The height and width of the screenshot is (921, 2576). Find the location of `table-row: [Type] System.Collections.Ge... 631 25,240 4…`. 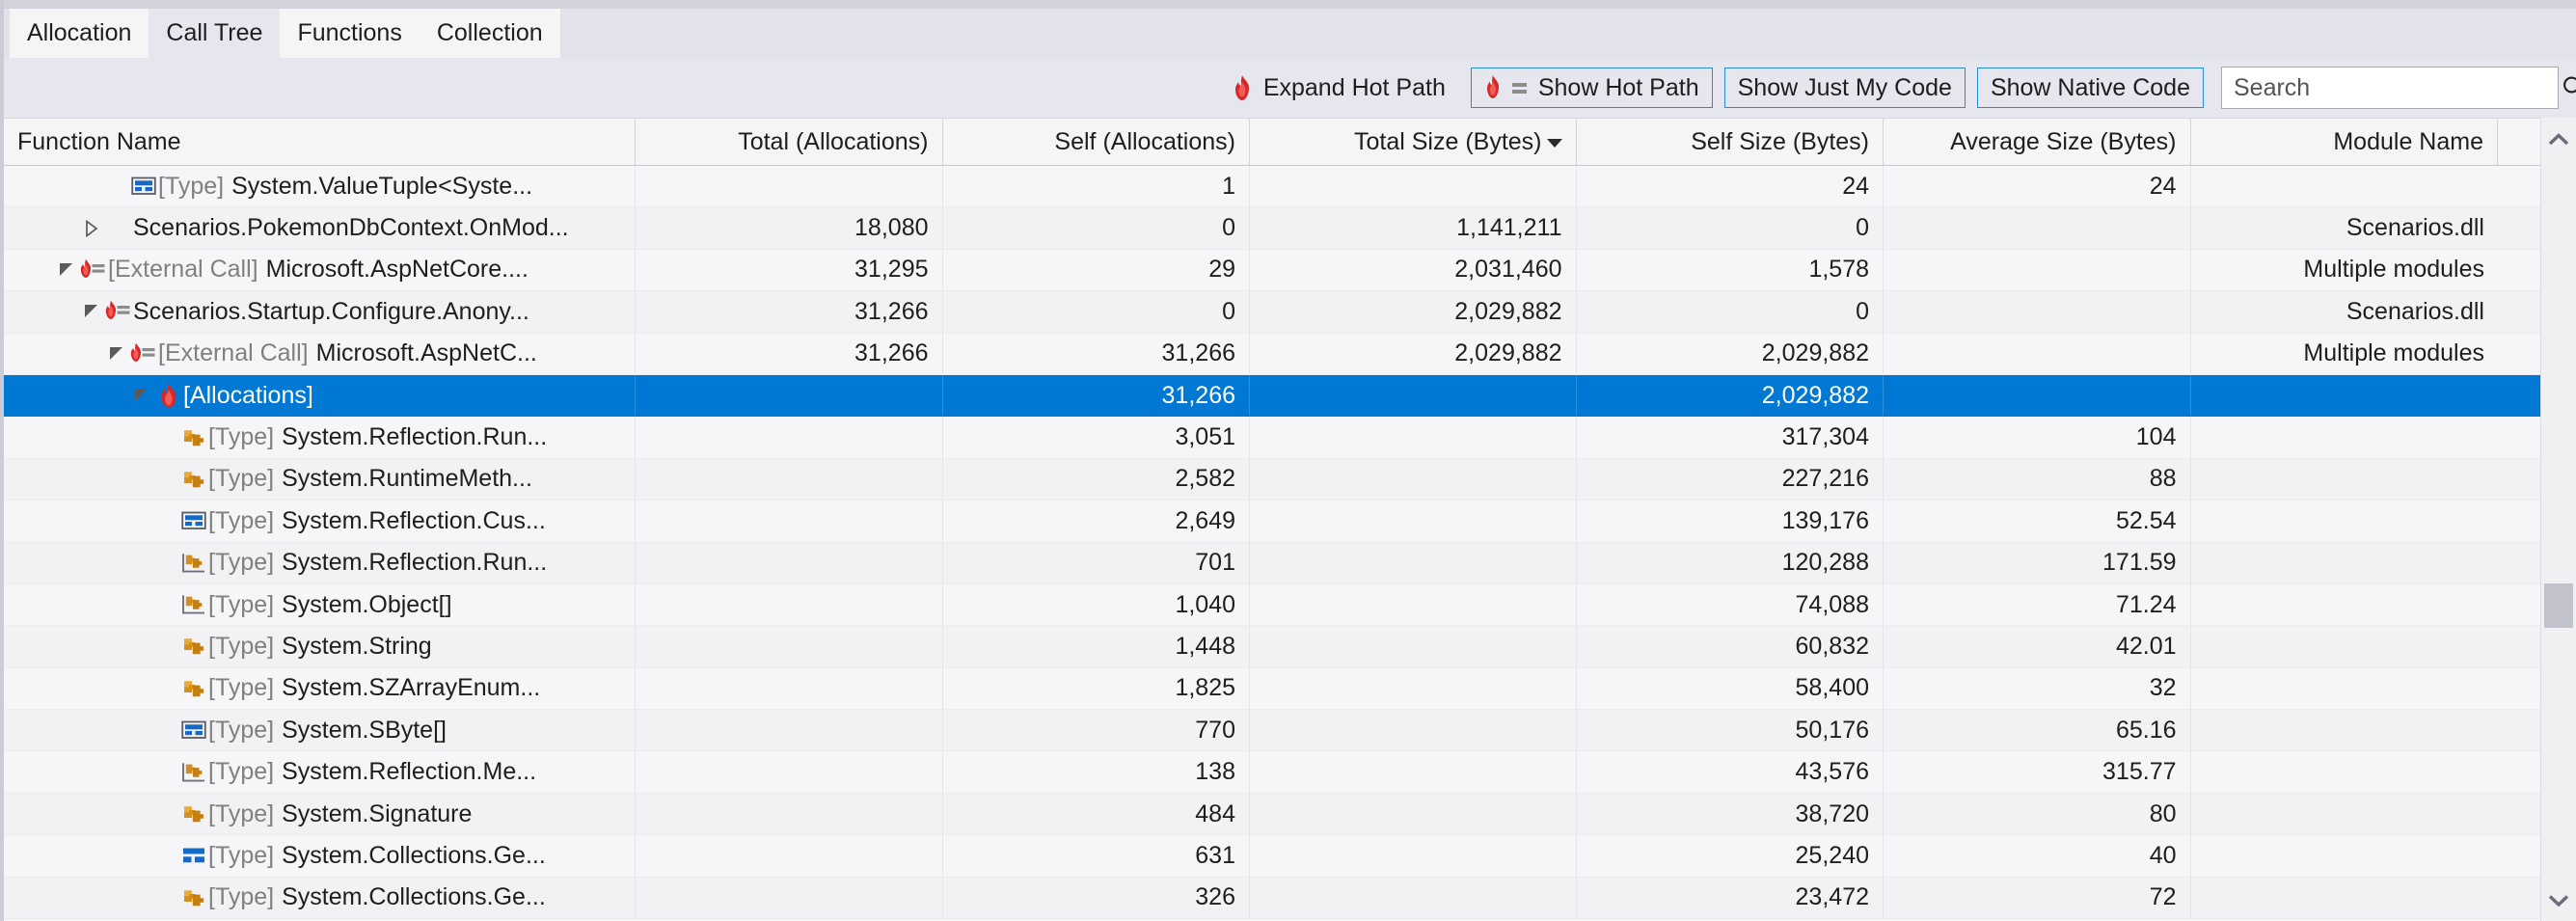

table-row: [Type] System.Collections.Ge... 631 25,240 4… is located at coordinates (1272, 856).